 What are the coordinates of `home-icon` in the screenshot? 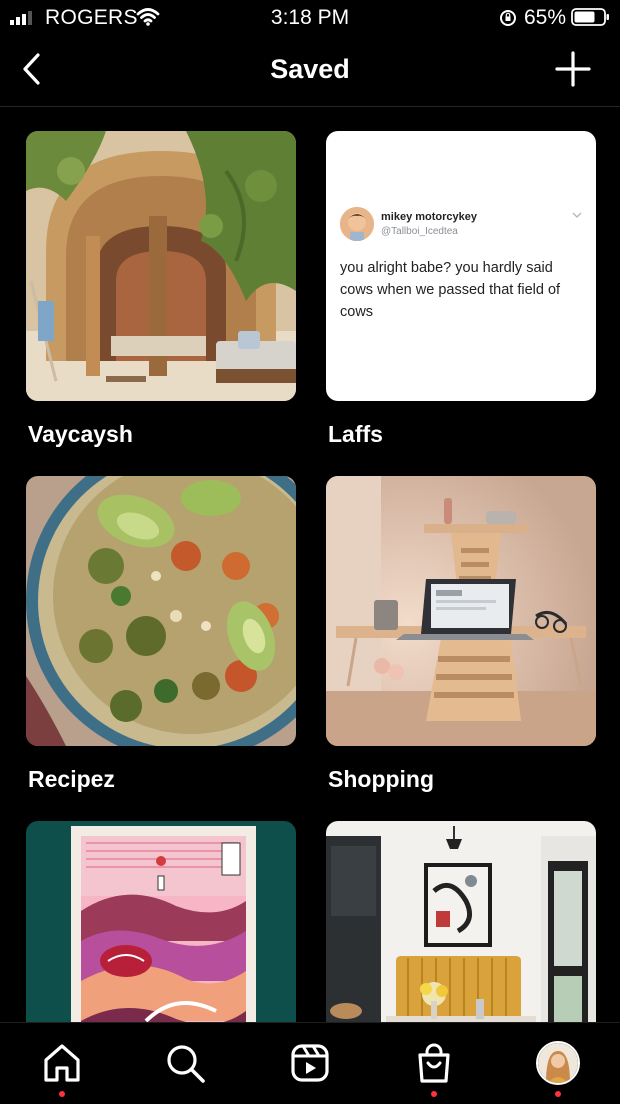 It's located at (62, 1063).